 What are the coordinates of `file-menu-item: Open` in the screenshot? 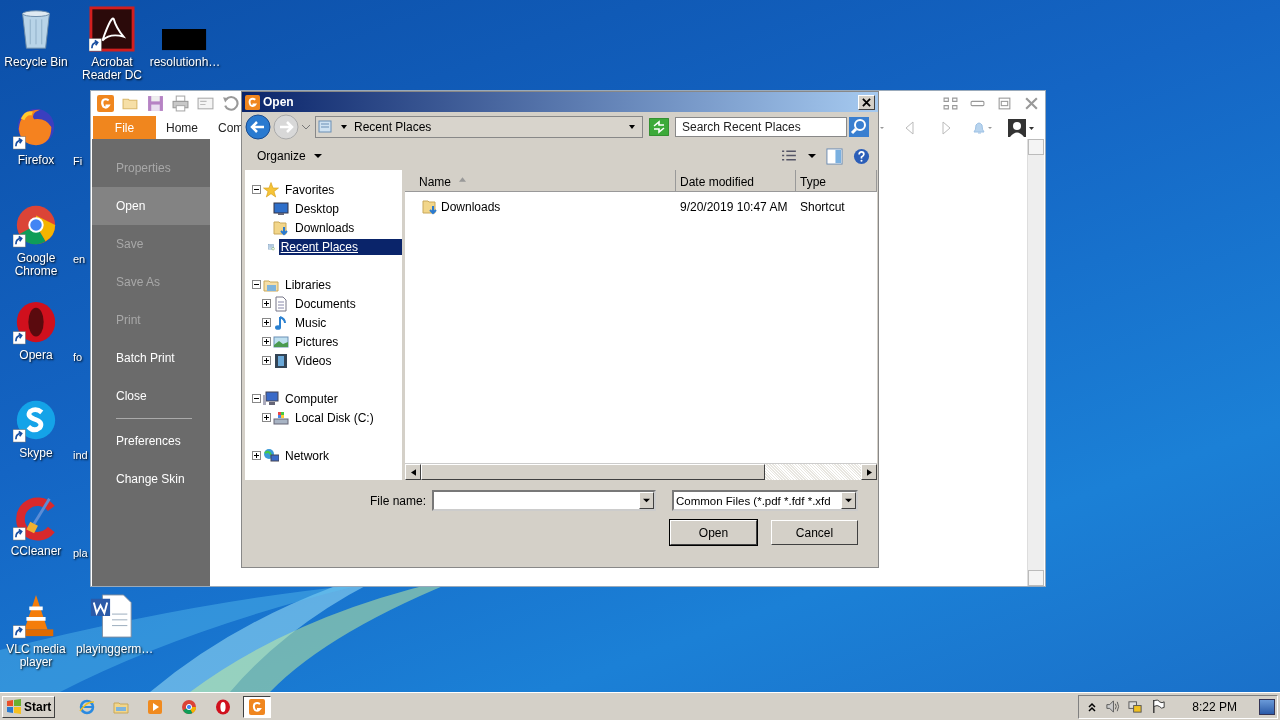 It's located at (151, 206).